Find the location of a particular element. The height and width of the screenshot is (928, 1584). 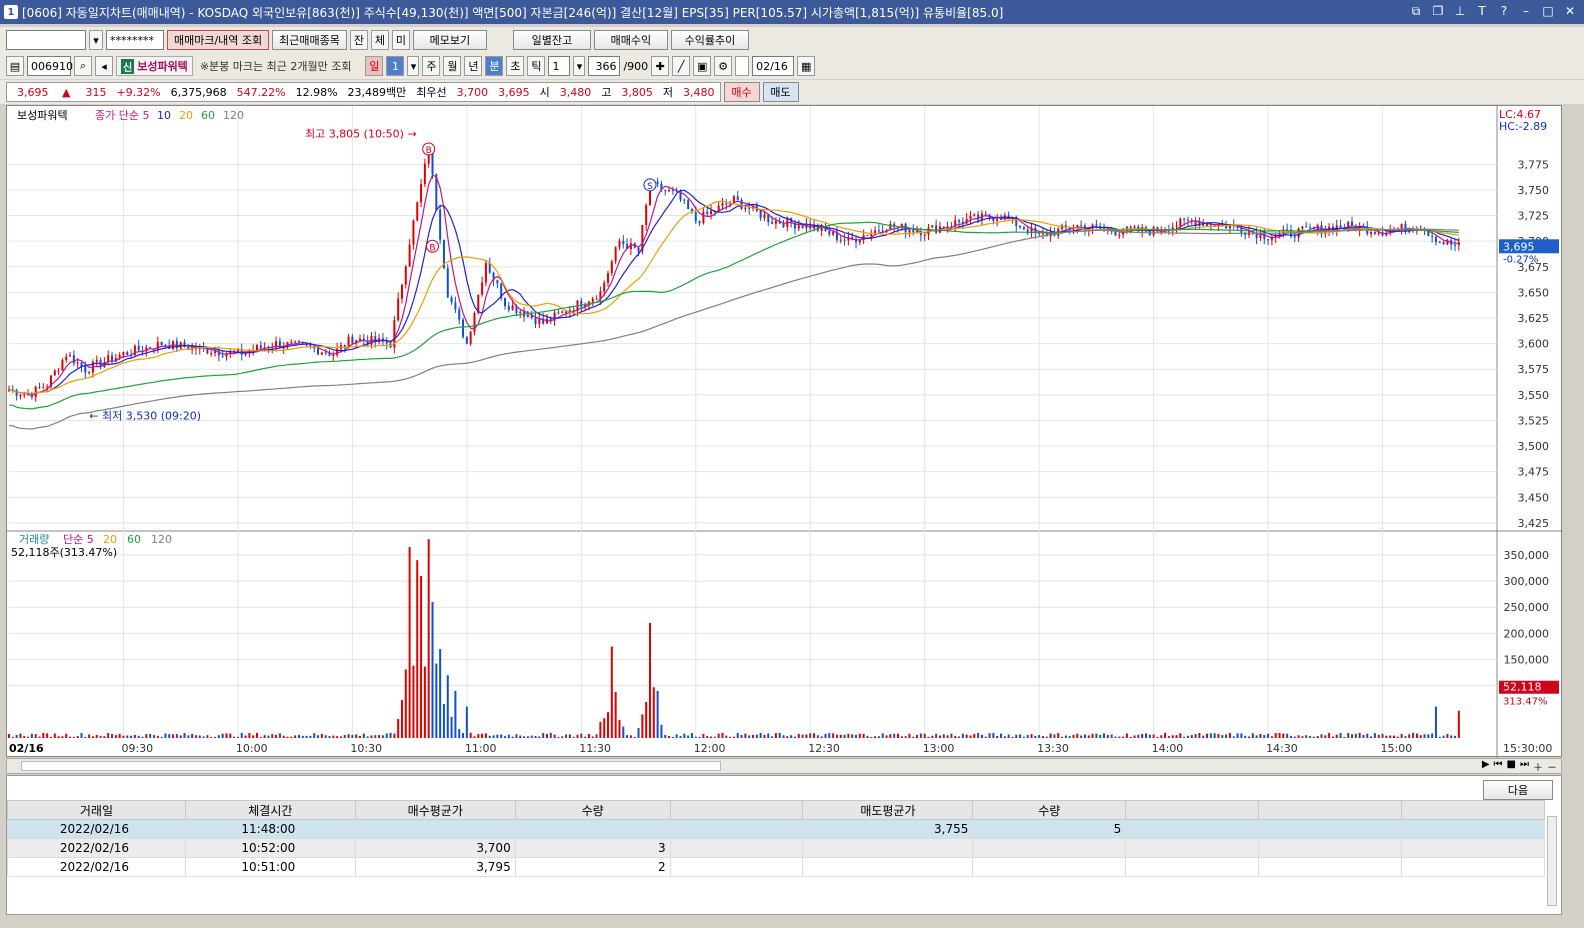

close-icon: ✕ is located at coordinates (1570, 11).